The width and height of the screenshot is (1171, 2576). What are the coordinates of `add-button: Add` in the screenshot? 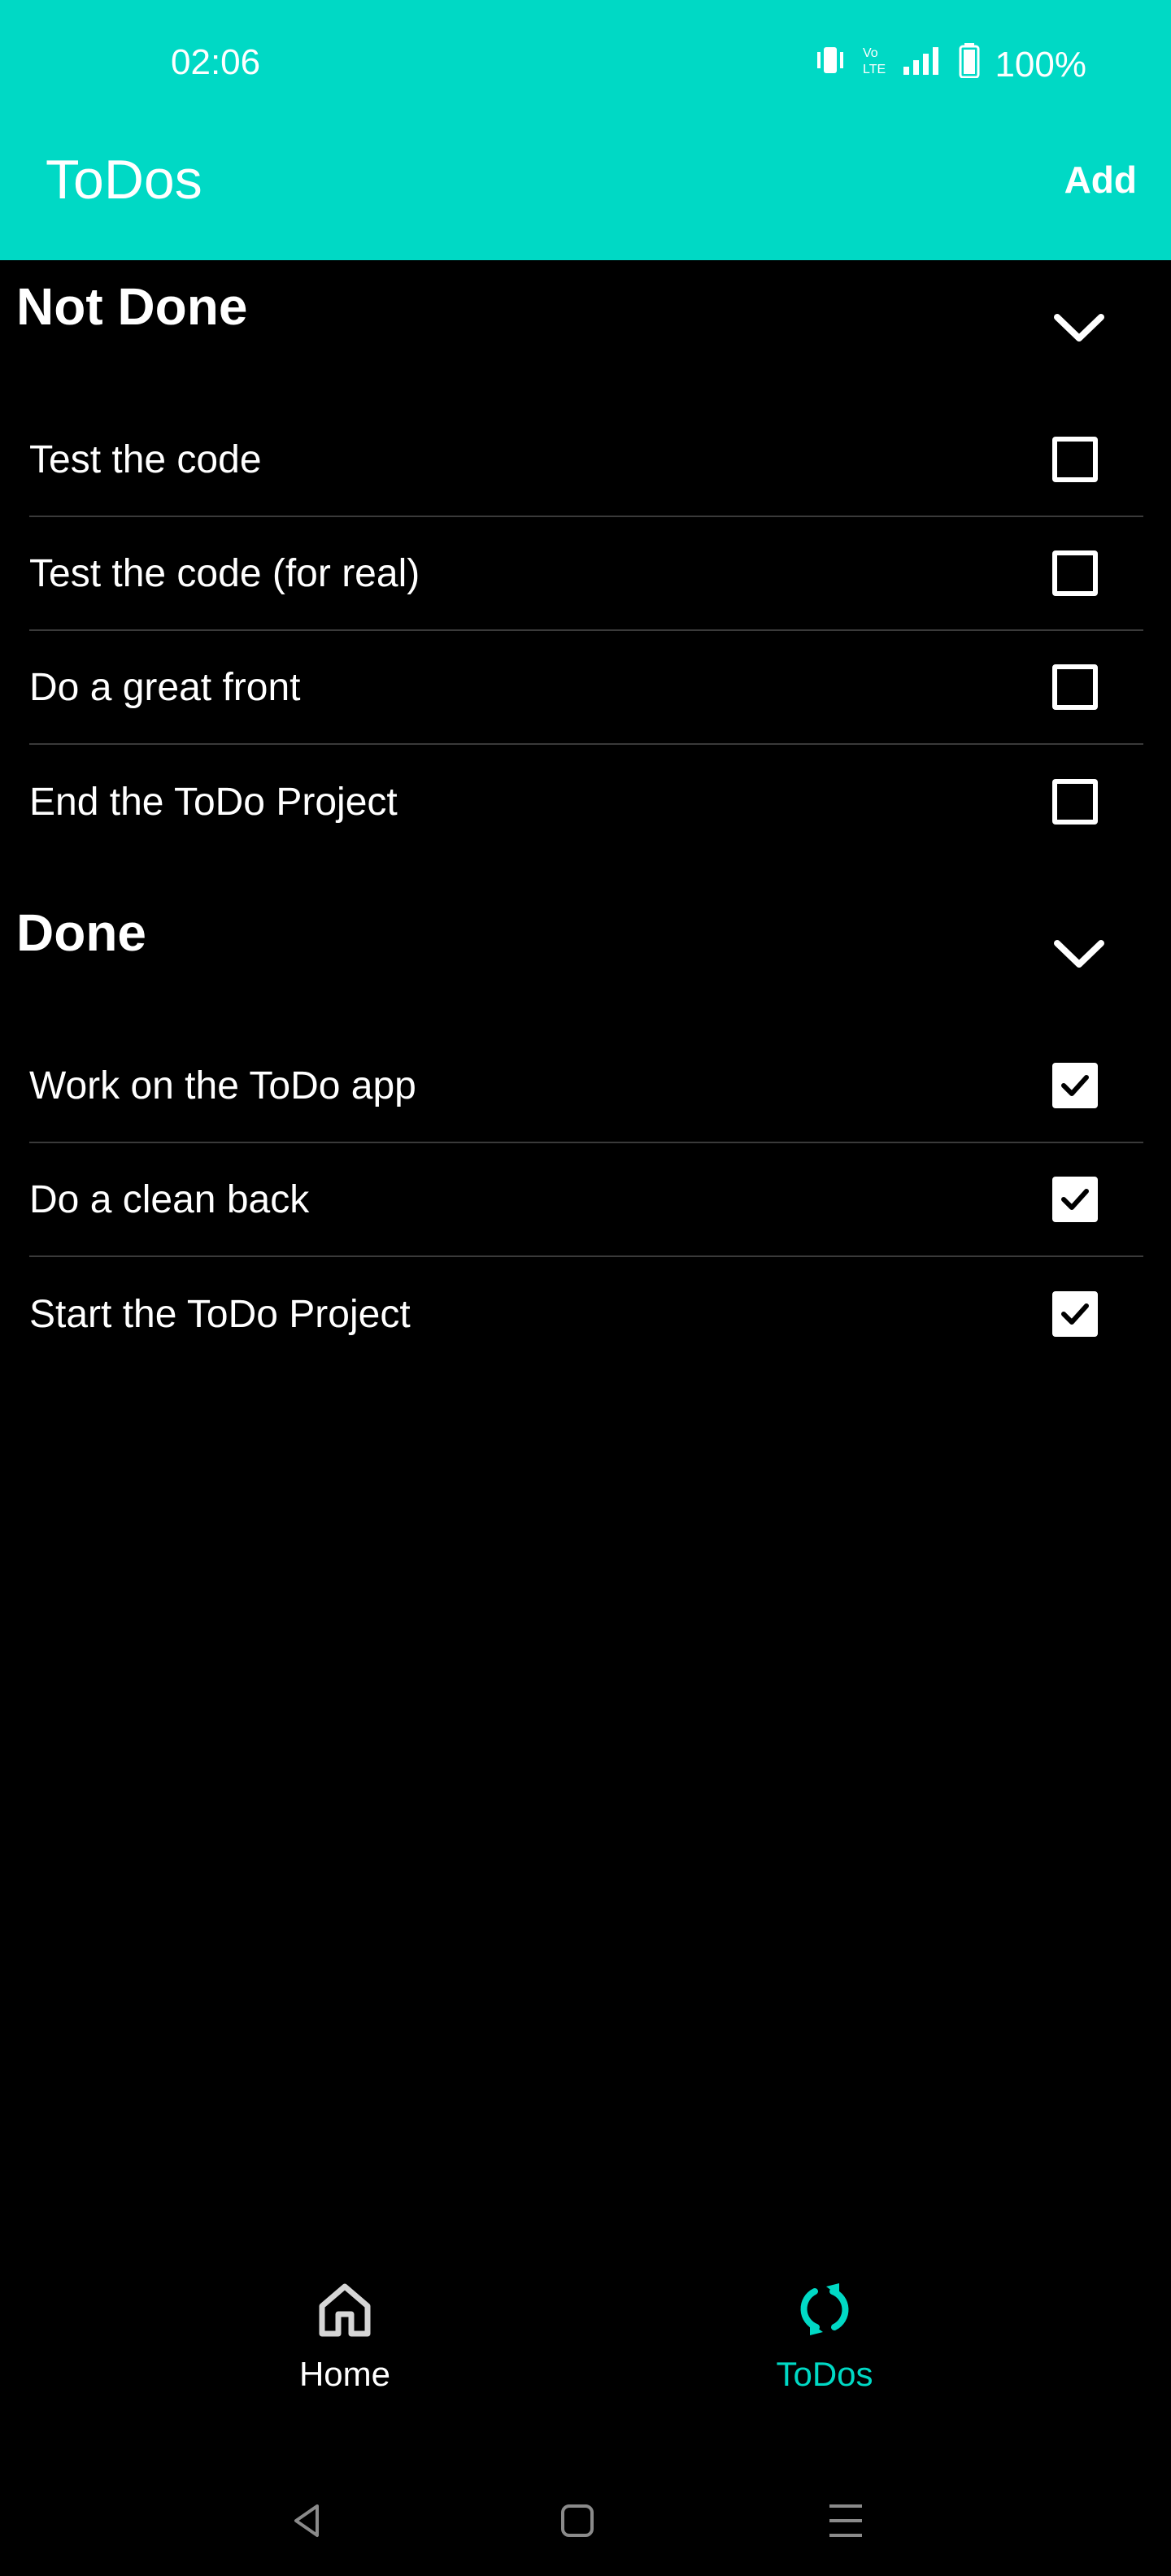 It's located at (1101, 180).